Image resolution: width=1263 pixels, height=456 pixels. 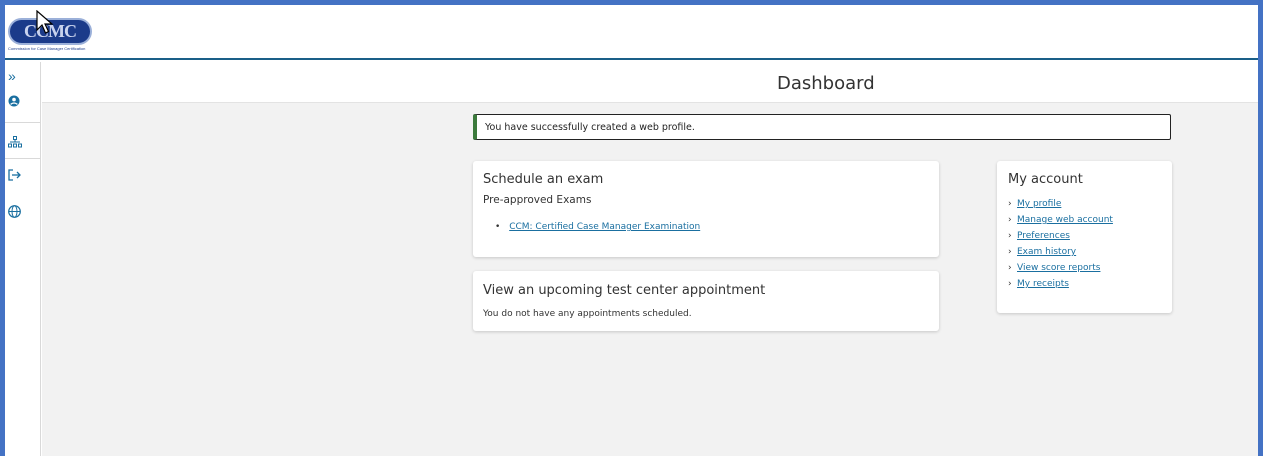 I want to click on manage-web-account-link: Manage web account, so click(x=1065, y=220).